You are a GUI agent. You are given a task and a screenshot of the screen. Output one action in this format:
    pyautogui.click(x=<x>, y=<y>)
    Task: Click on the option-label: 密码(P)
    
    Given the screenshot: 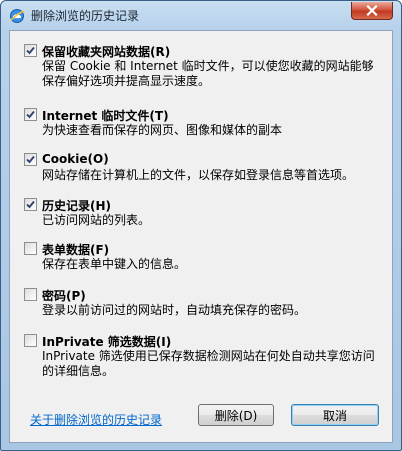 What is the action you would take?
    pyautogui.click(x=64, y=295)
    